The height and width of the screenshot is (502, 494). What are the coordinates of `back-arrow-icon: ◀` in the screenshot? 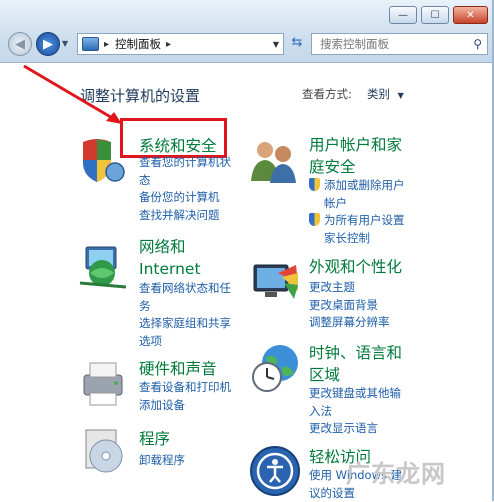 It's located at (20, 44).